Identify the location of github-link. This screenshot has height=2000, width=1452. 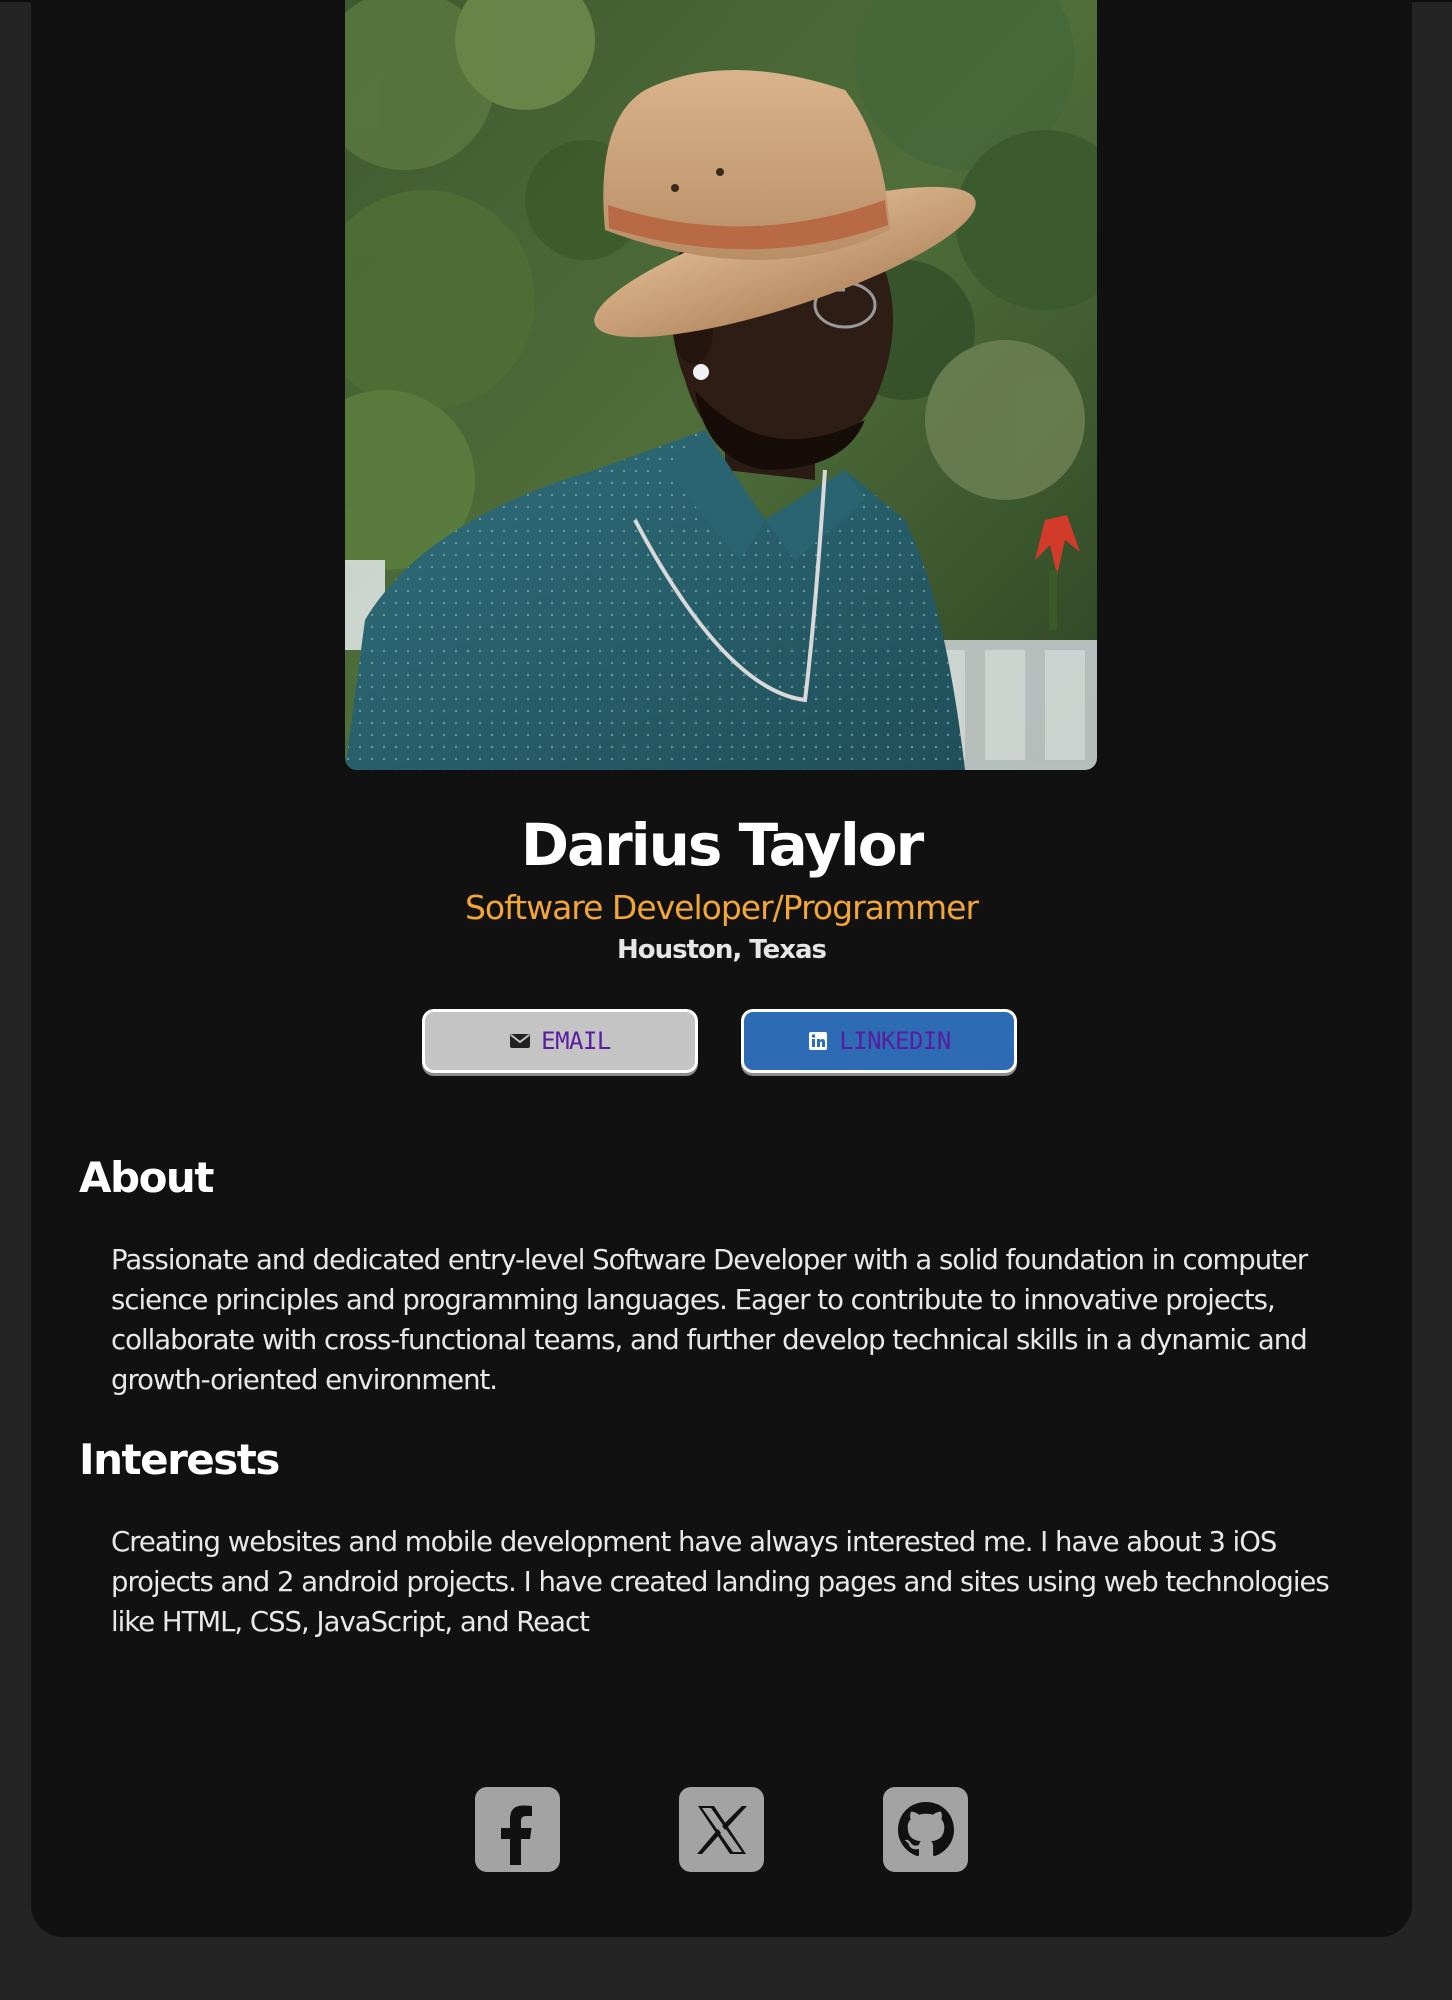
(925, 1829).